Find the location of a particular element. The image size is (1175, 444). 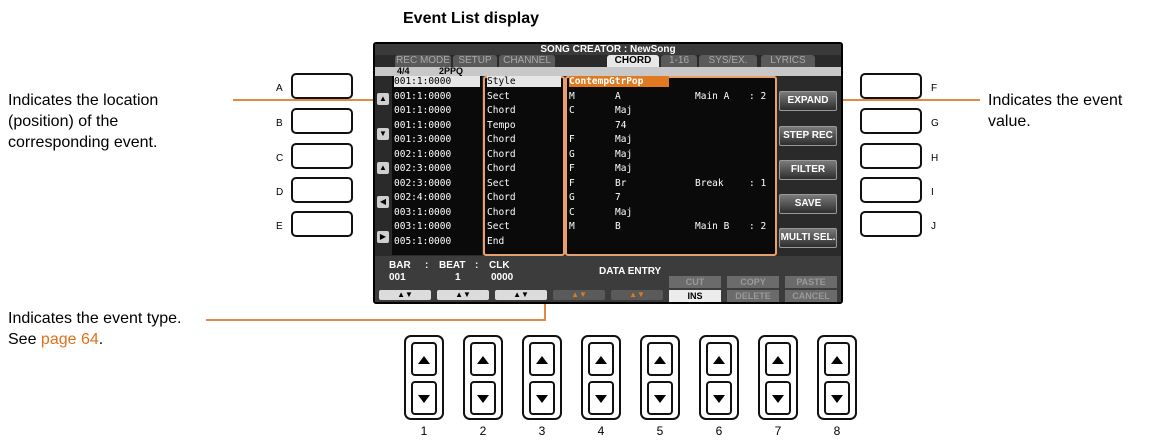

event-value-2: 7 is located at coordinates (635, 197).